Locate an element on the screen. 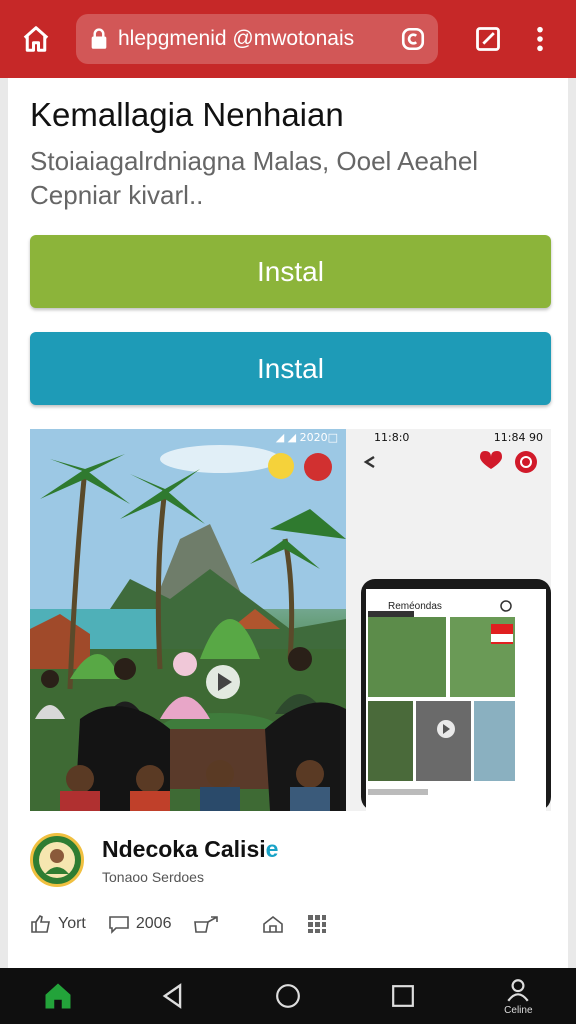 The width and height of the screenshot is (576, 1024). nav-back is located at coordinates (173, 996).